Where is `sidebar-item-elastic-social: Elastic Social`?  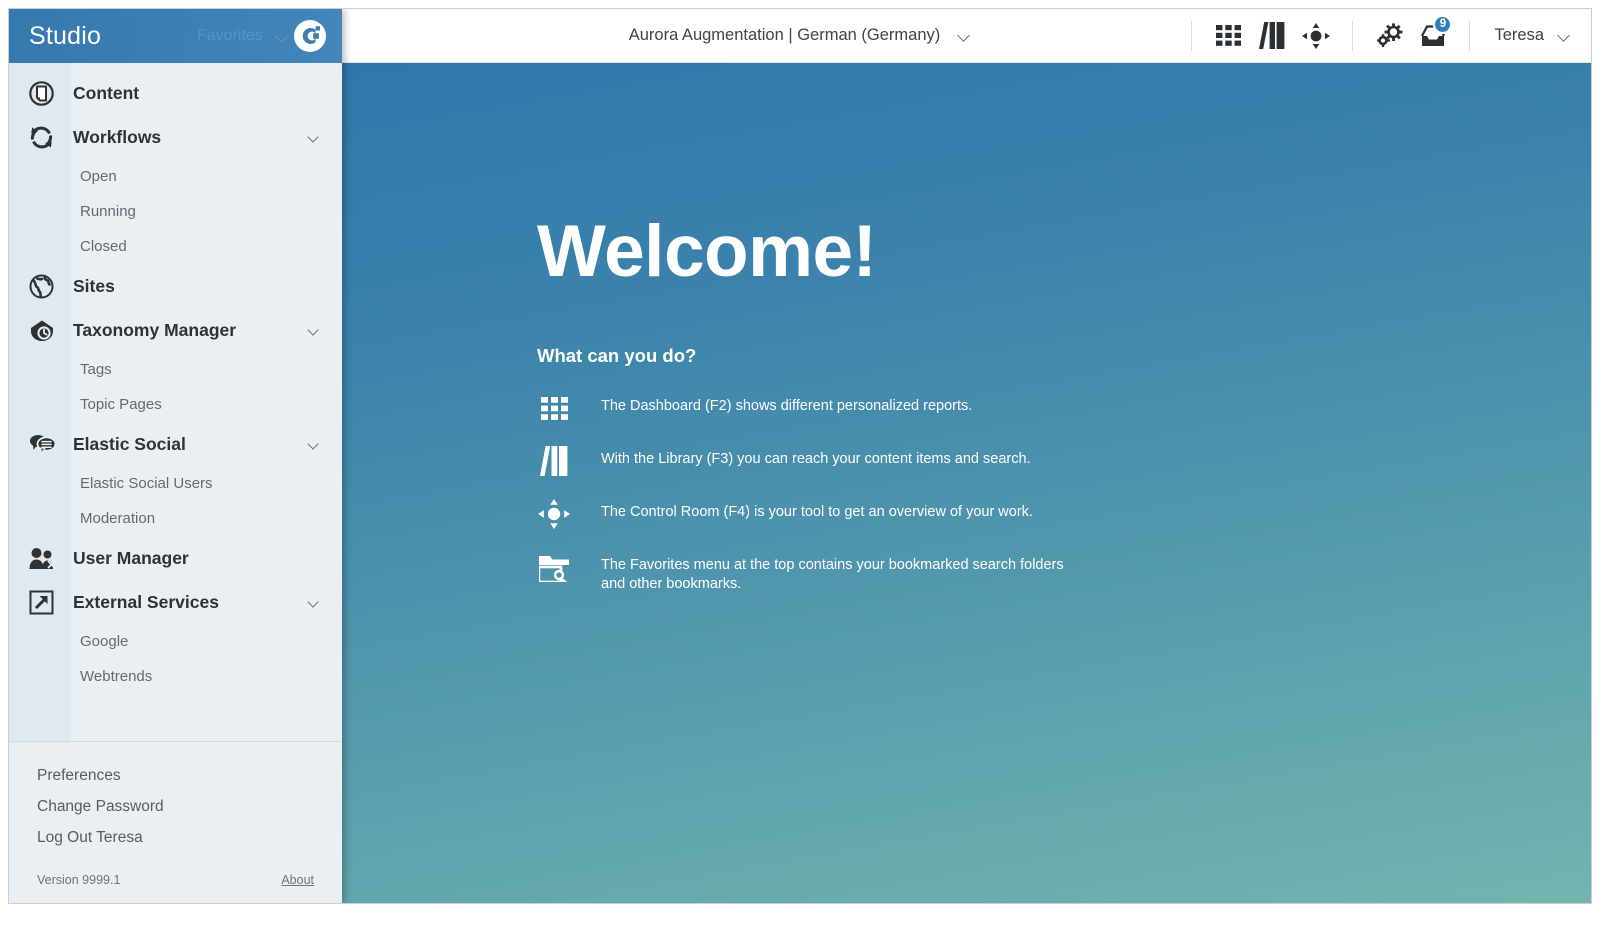 sidebar-item-elastic-social: Elastic Social is located at coordinates (175, 444).